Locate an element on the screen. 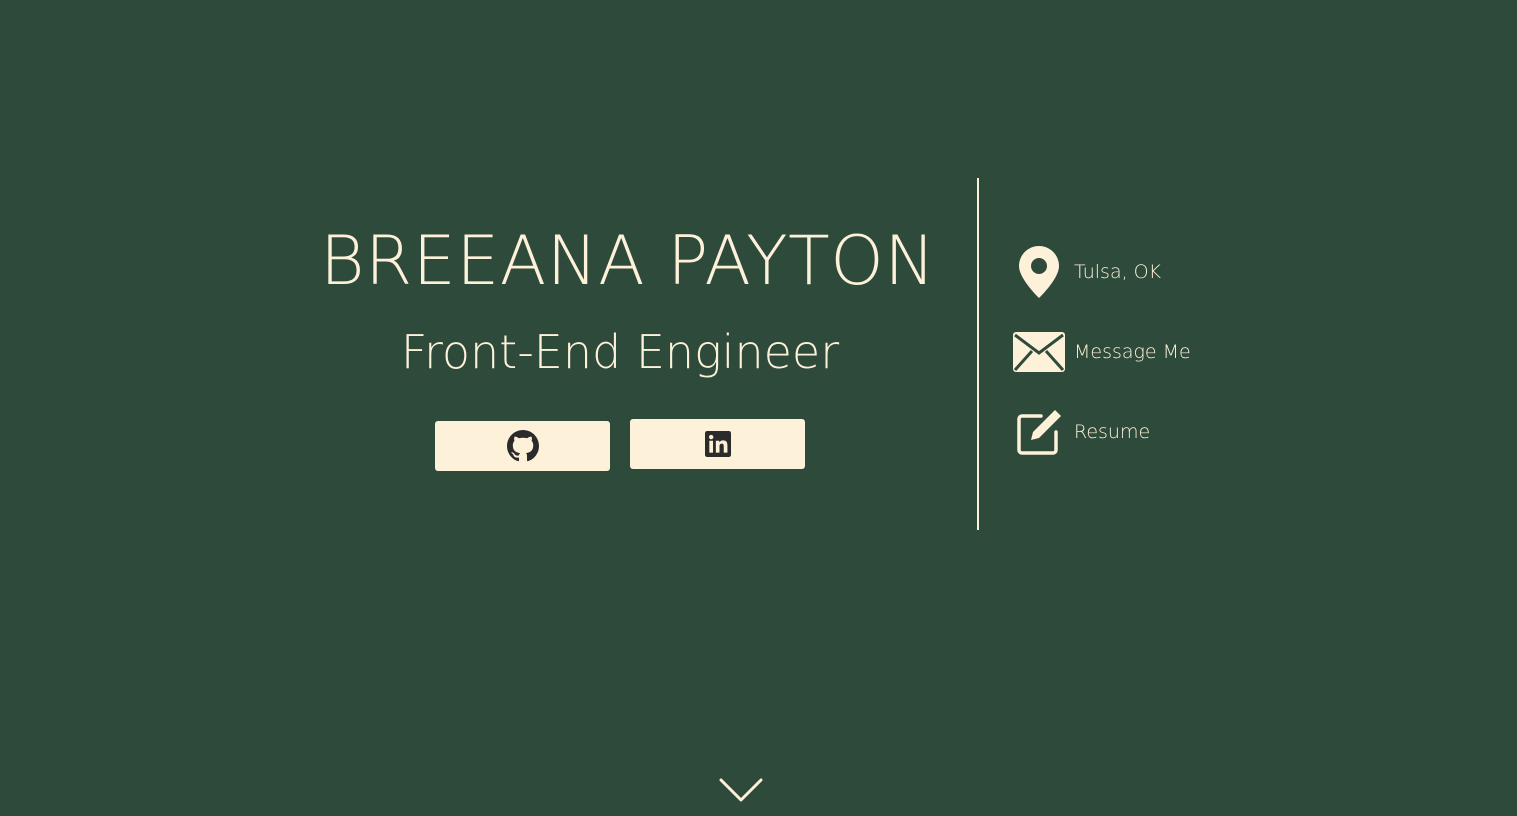 Image resolution: width=1517 pixels, height=816 pixels. hero-name: BREEANA PAYTON is located at coordinates (628, 261).